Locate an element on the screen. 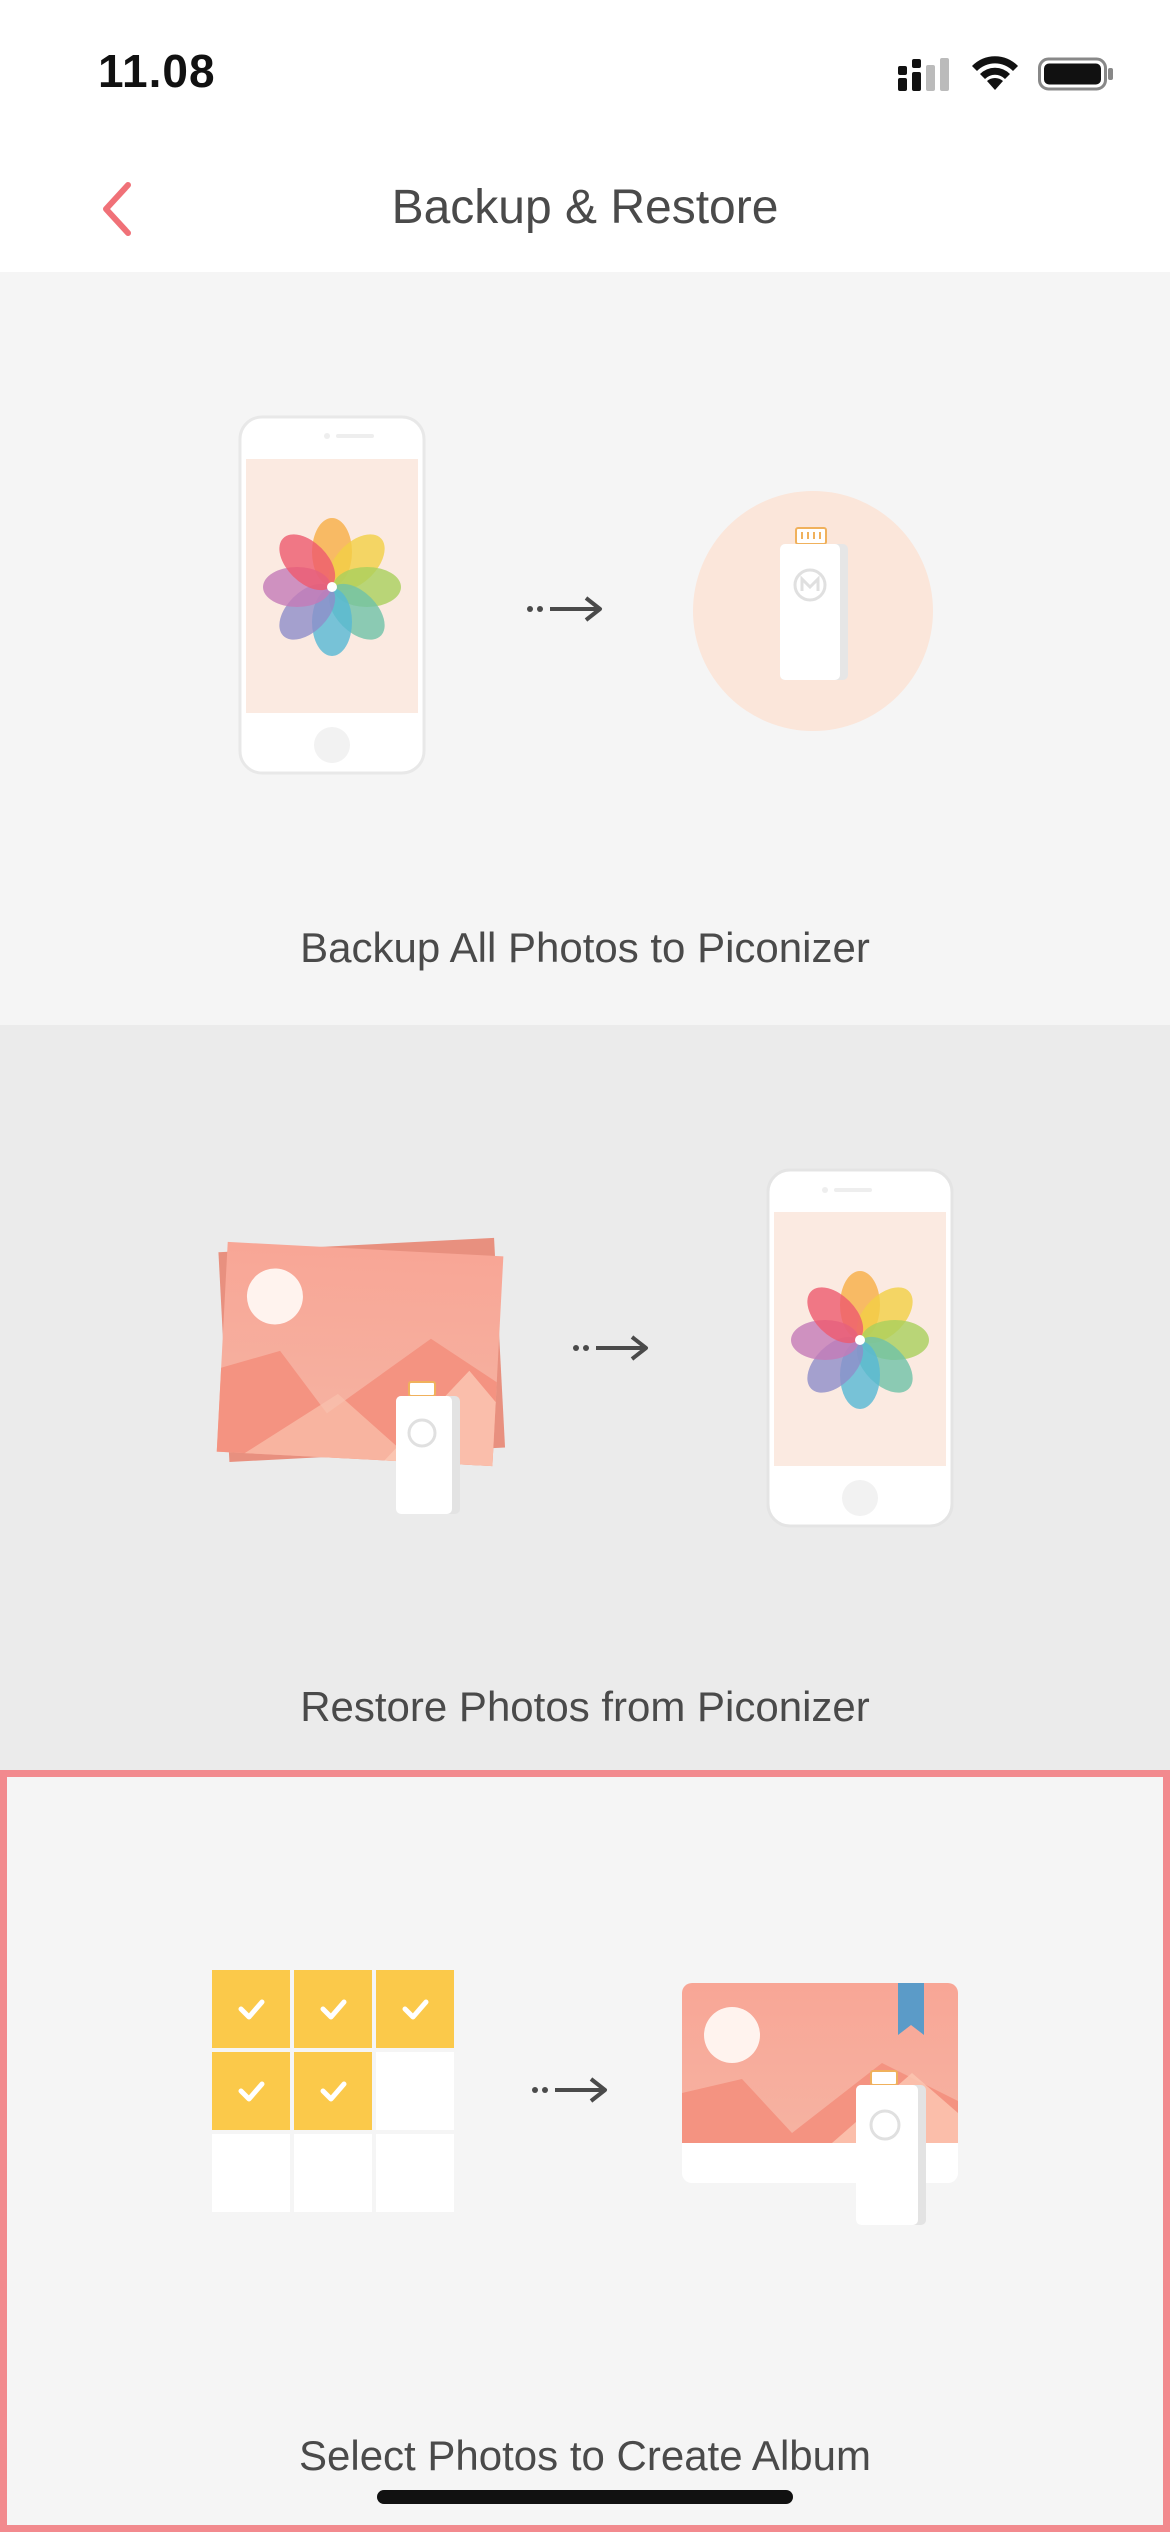 This screenshot has height=2532, width=1170. photo-selection-grid-illustration is located at coordinates (333, 2091).